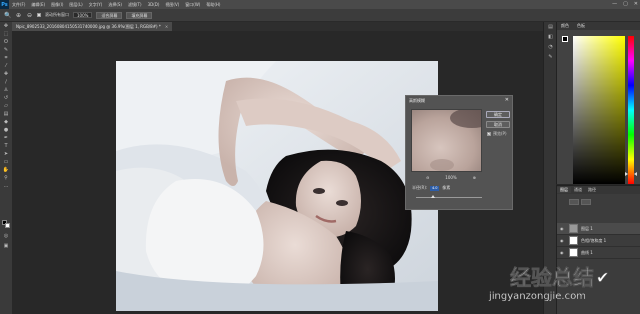  What do you see at coordinates (581, 26) in the screenshot?
I see `tab-swatches: 色板` at bounding box center [581, 26].